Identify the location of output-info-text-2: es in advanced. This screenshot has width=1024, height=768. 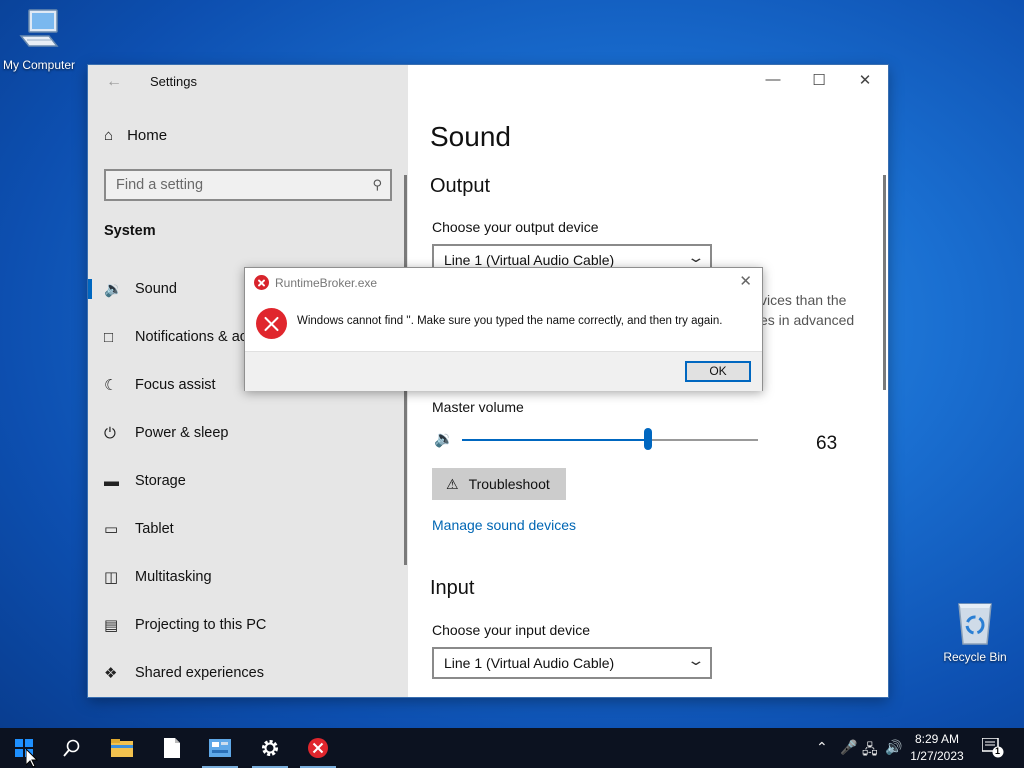
(807, 320).